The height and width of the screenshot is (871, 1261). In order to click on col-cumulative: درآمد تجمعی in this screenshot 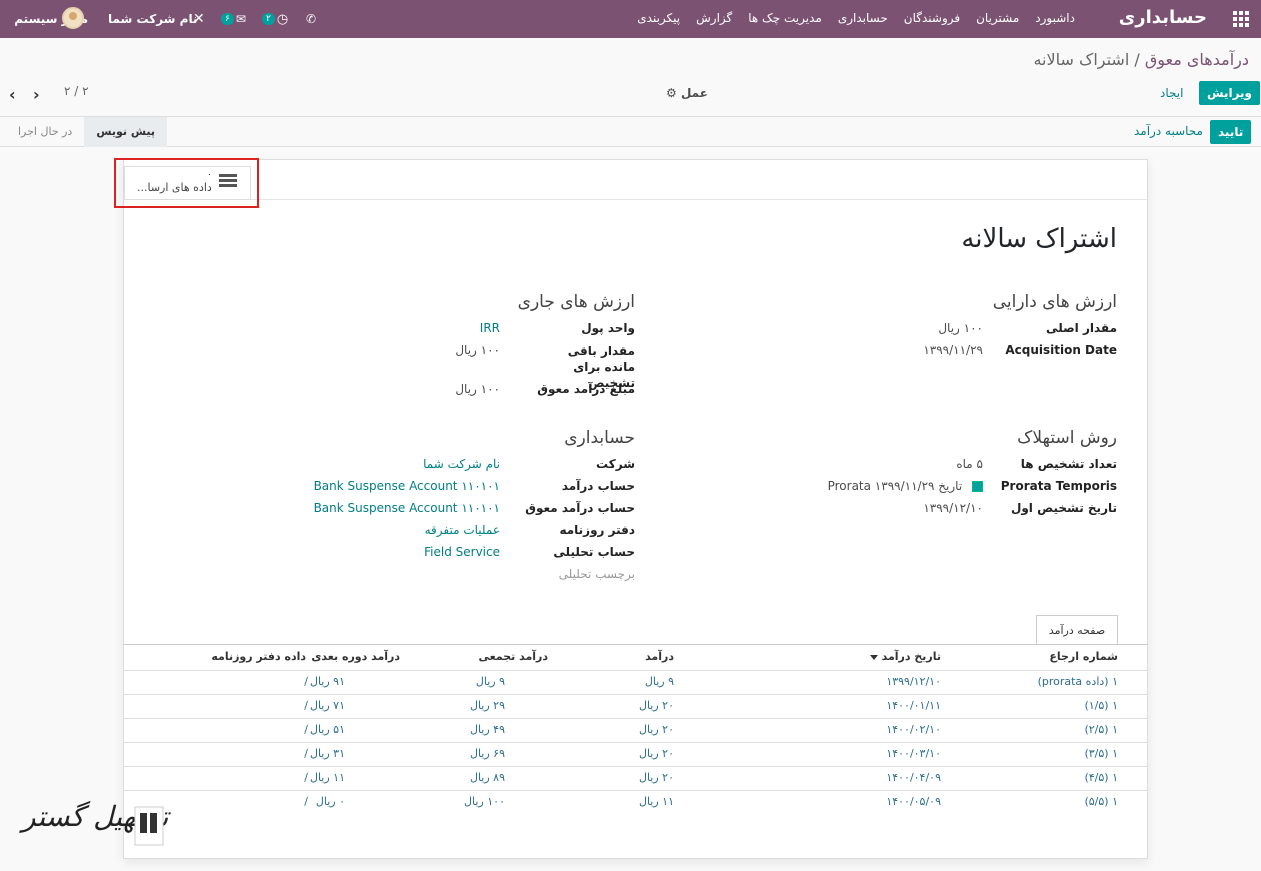, I will do `click(513, 656)`.